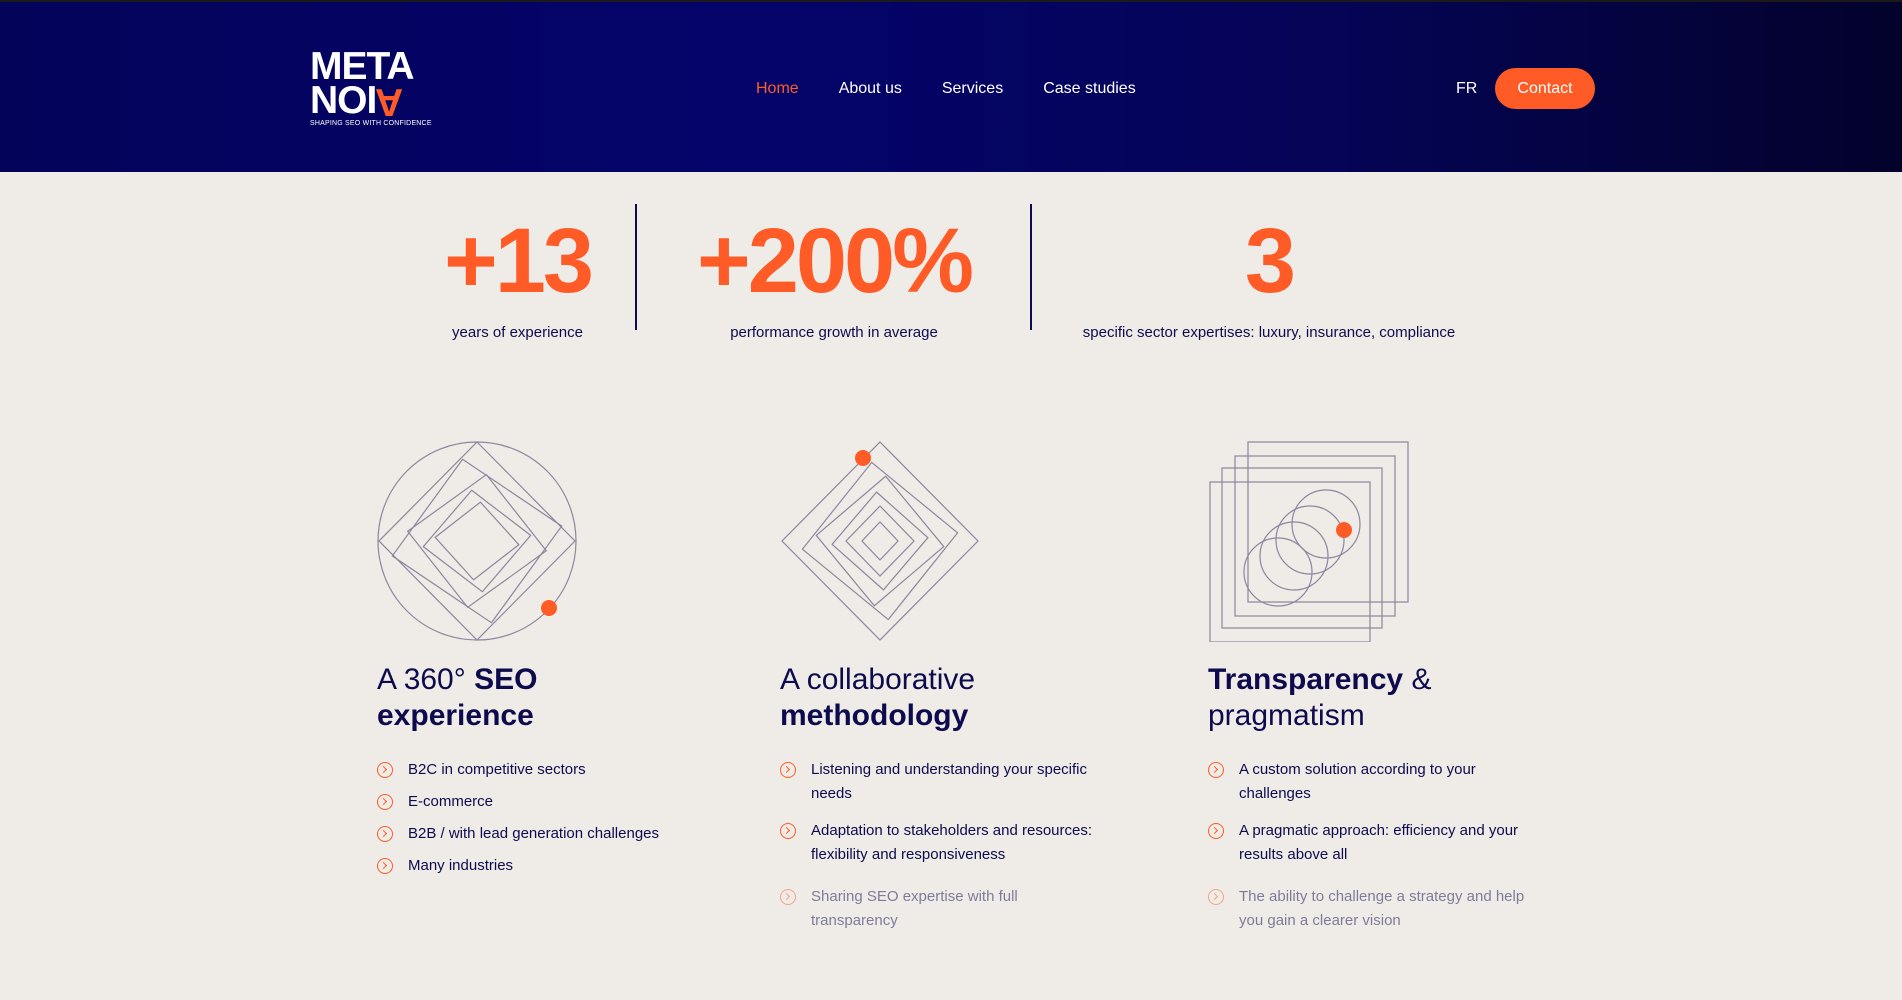 The height and width of the screenshot is (1000, 1902). What do you see at coordinates (542, 770) in the screenshot?
I see `list-item: B2C in competitive sectors` at bounding box center [542, 770].